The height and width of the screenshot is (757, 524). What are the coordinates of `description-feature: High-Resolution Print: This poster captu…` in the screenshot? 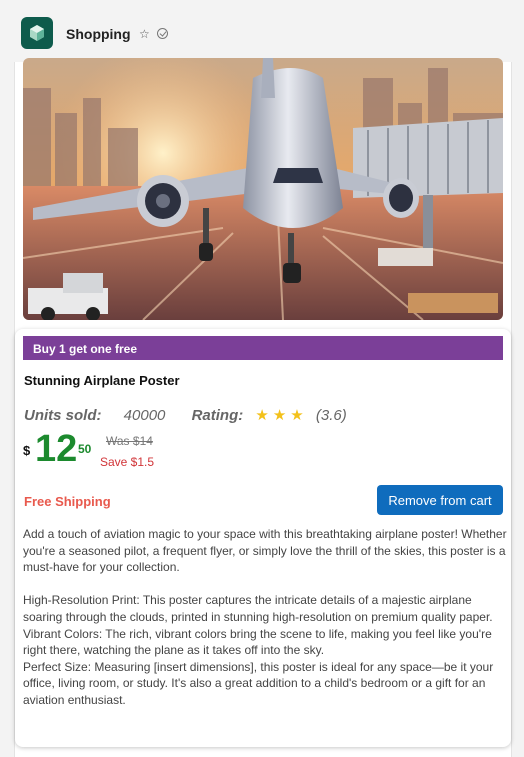 It's located at (258, 608).